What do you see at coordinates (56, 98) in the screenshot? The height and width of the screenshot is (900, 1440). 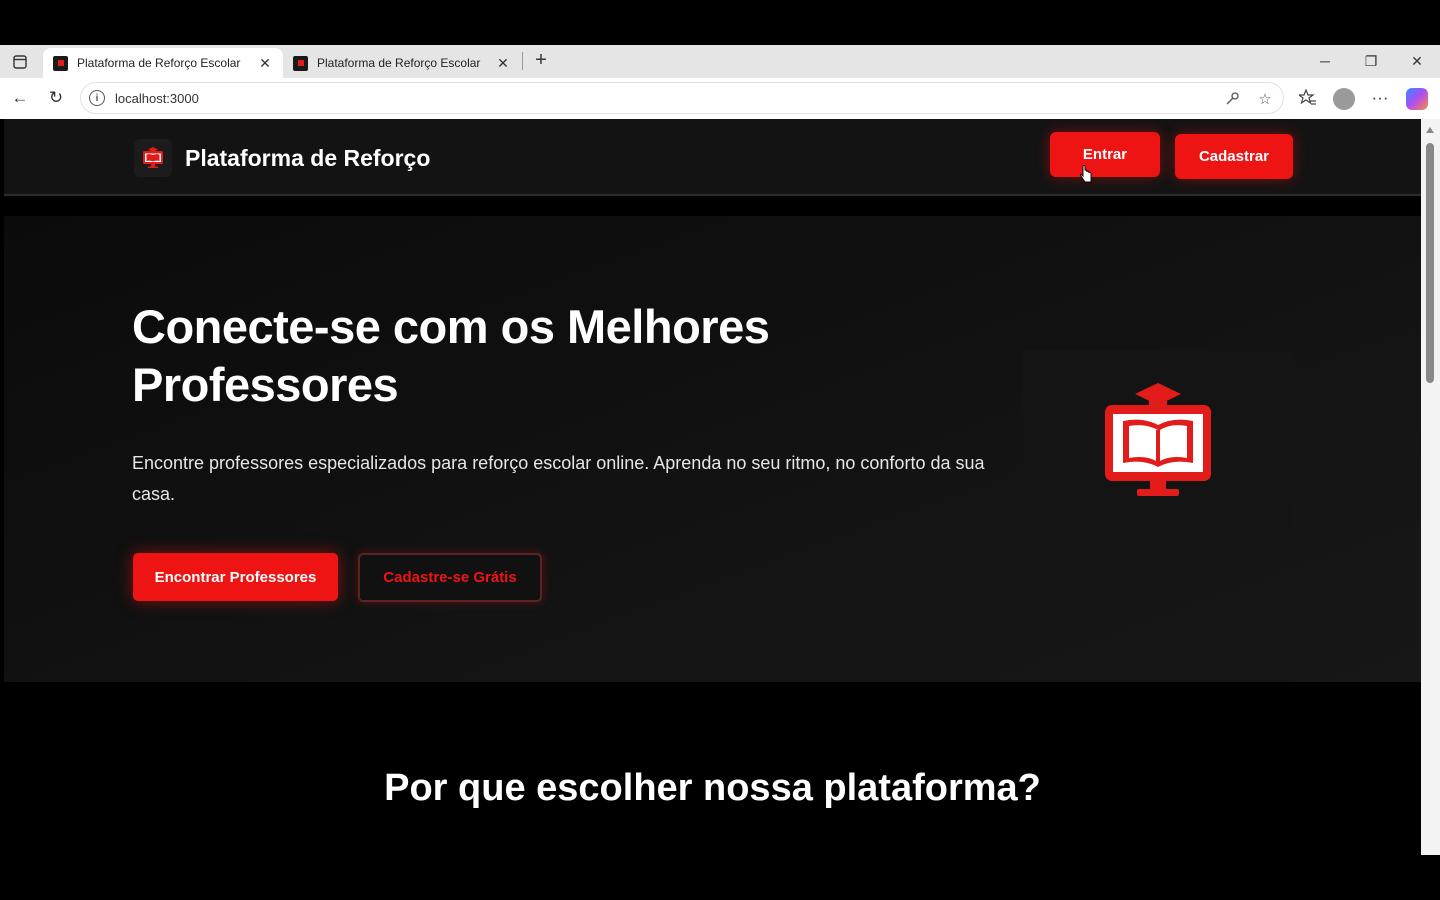 I see `reload-icon: ↻` at bounding box center [56, 98].